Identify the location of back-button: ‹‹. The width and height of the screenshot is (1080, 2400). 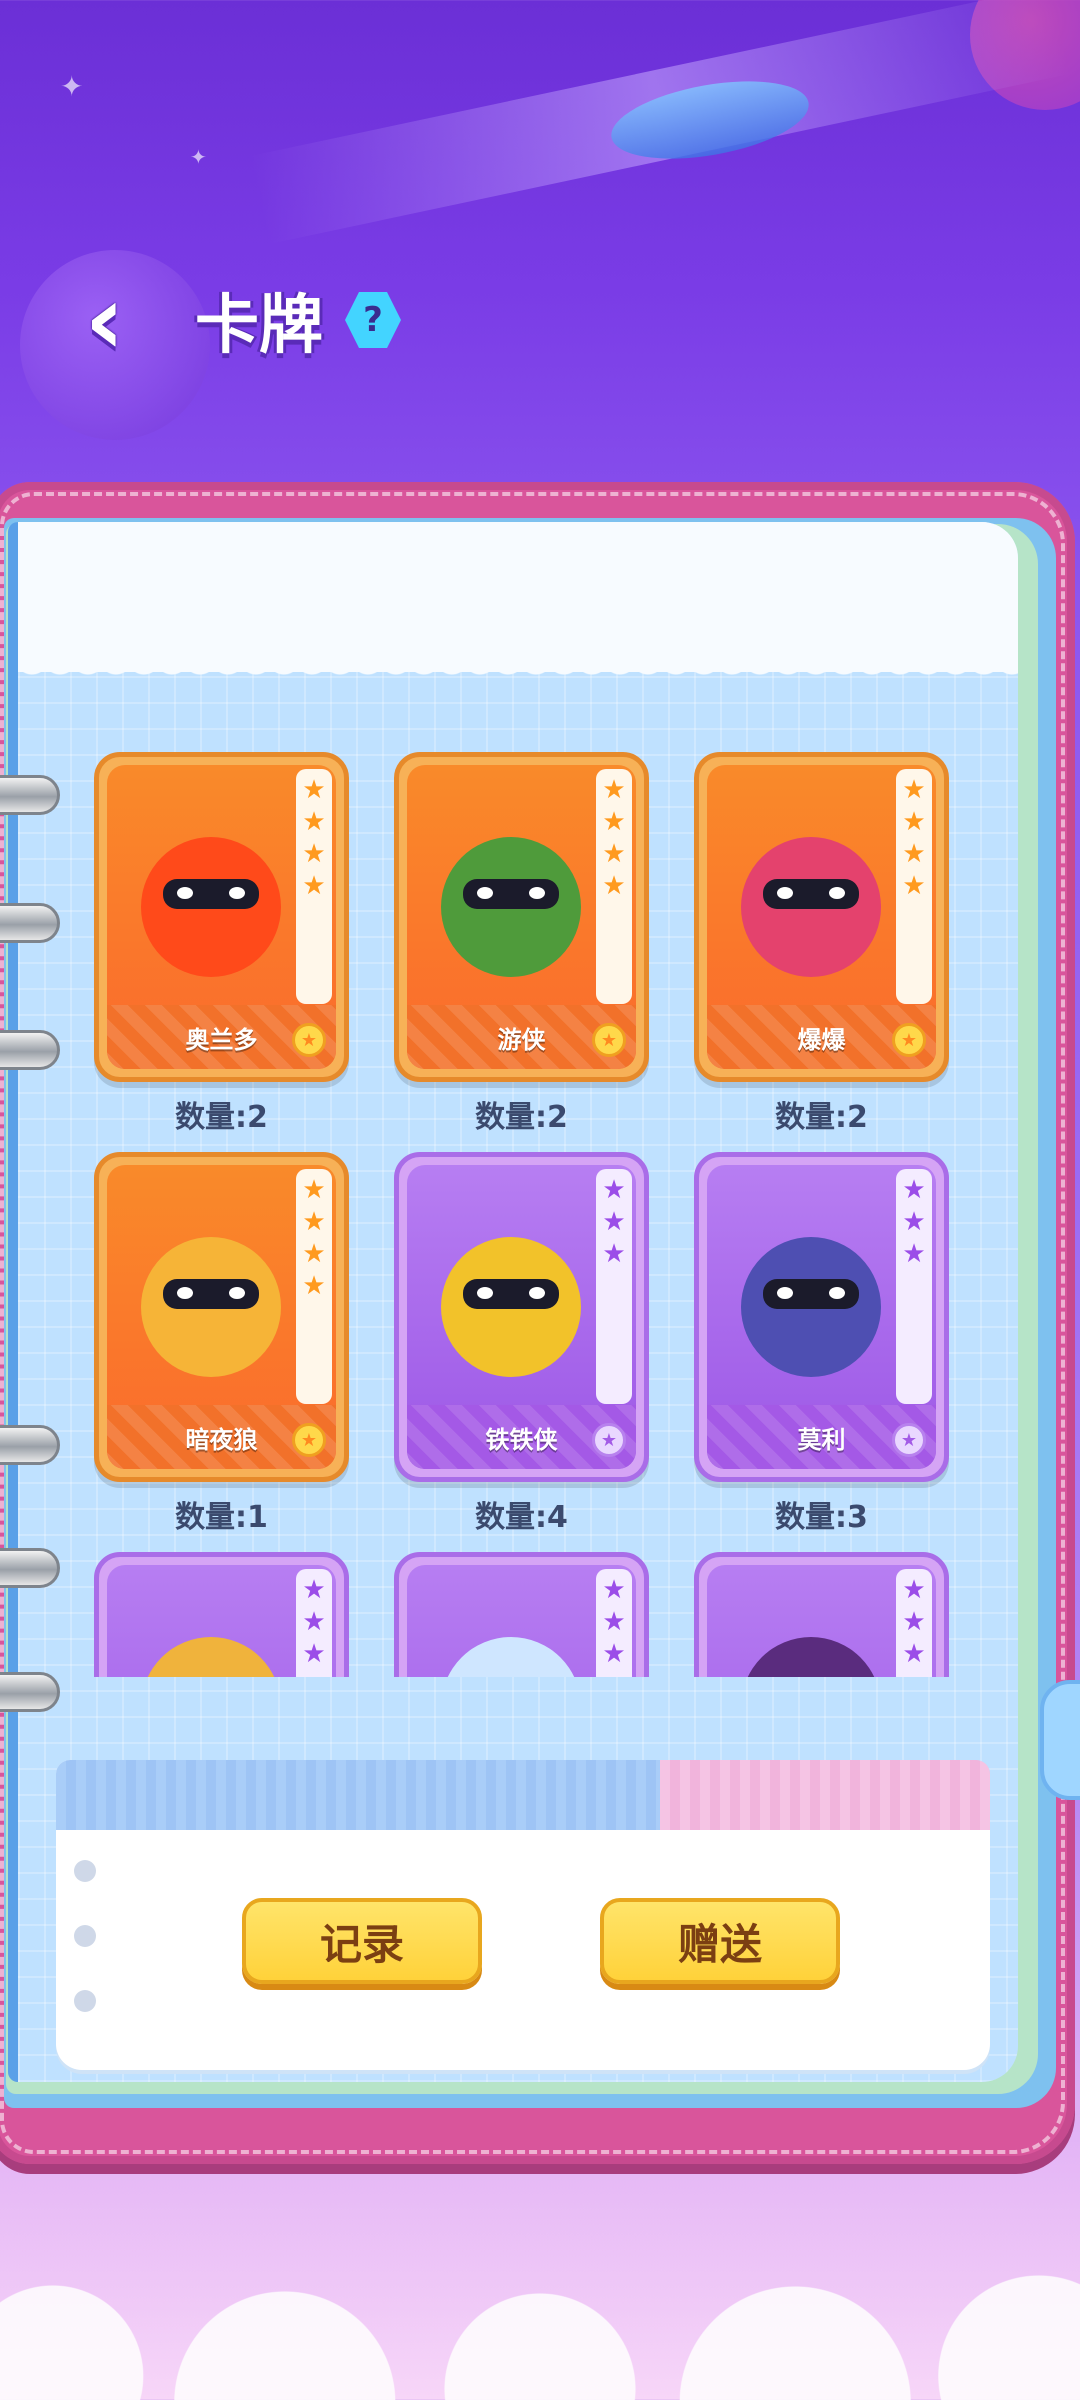
(85, 320).